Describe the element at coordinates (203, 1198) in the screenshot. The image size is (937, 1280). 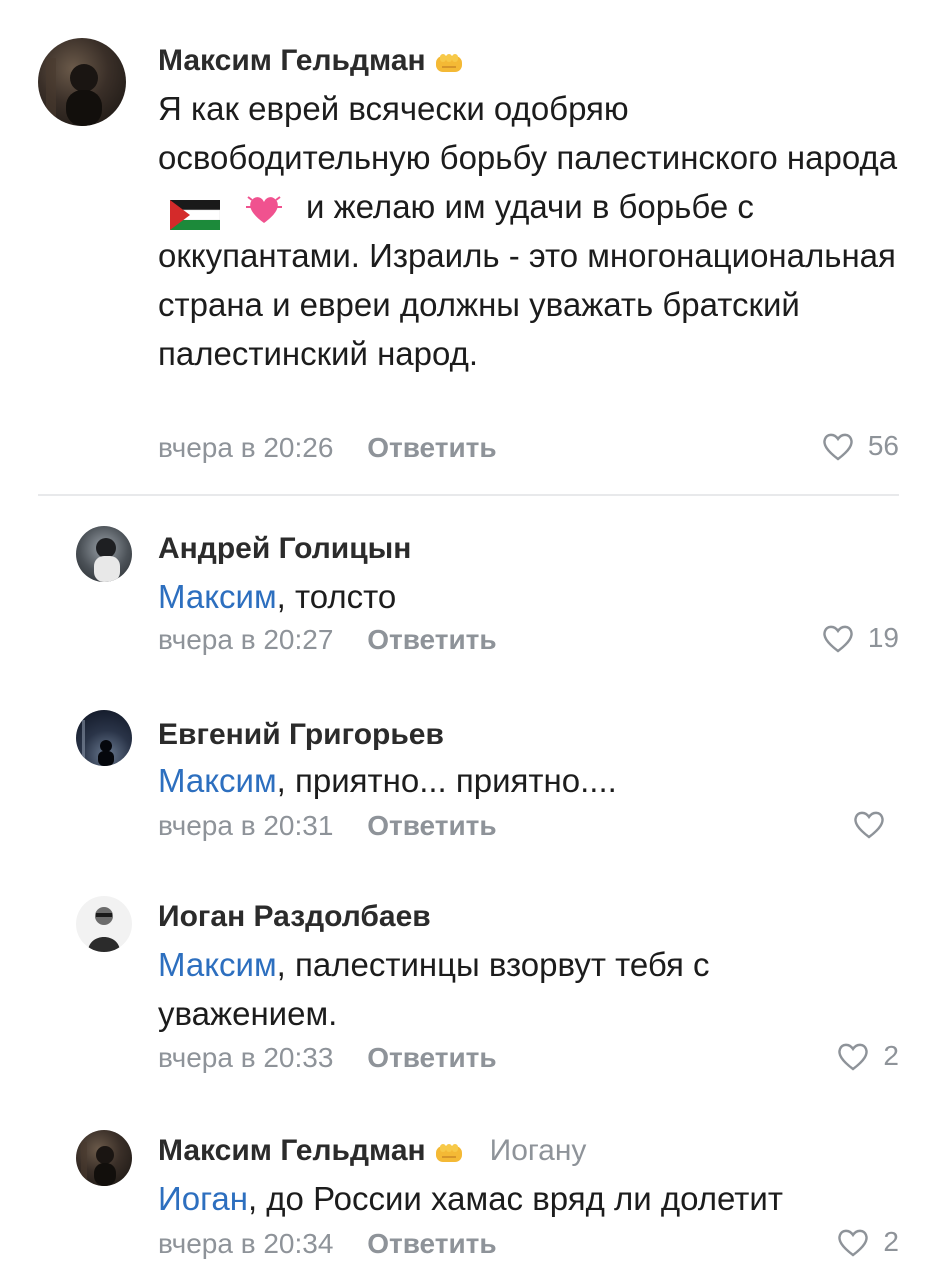
I see `mention-link: Иоган` at that location.